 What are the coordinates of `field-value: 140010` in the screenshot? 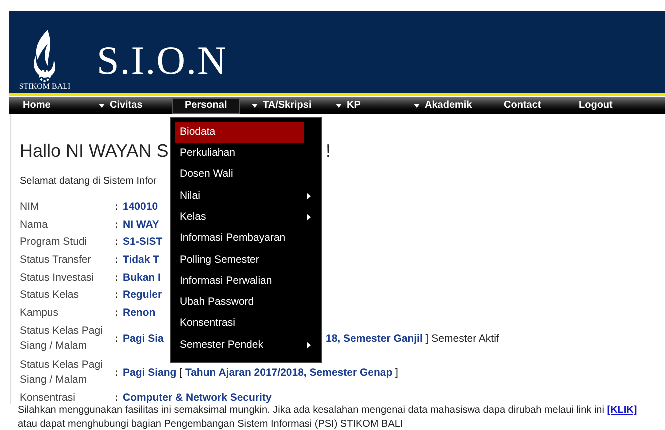 It's located at (140, 207).